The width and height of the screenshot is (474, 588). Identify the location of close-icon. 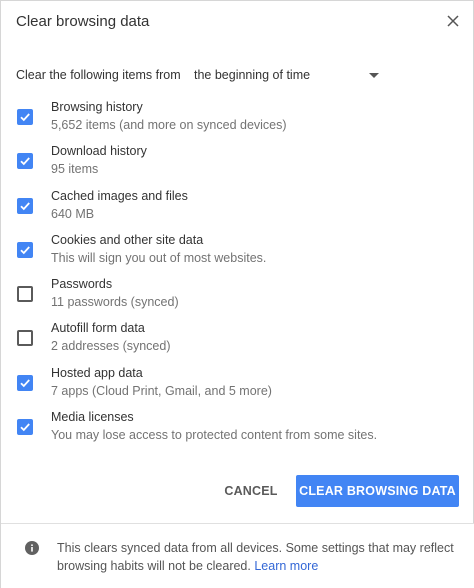
(453, 21).